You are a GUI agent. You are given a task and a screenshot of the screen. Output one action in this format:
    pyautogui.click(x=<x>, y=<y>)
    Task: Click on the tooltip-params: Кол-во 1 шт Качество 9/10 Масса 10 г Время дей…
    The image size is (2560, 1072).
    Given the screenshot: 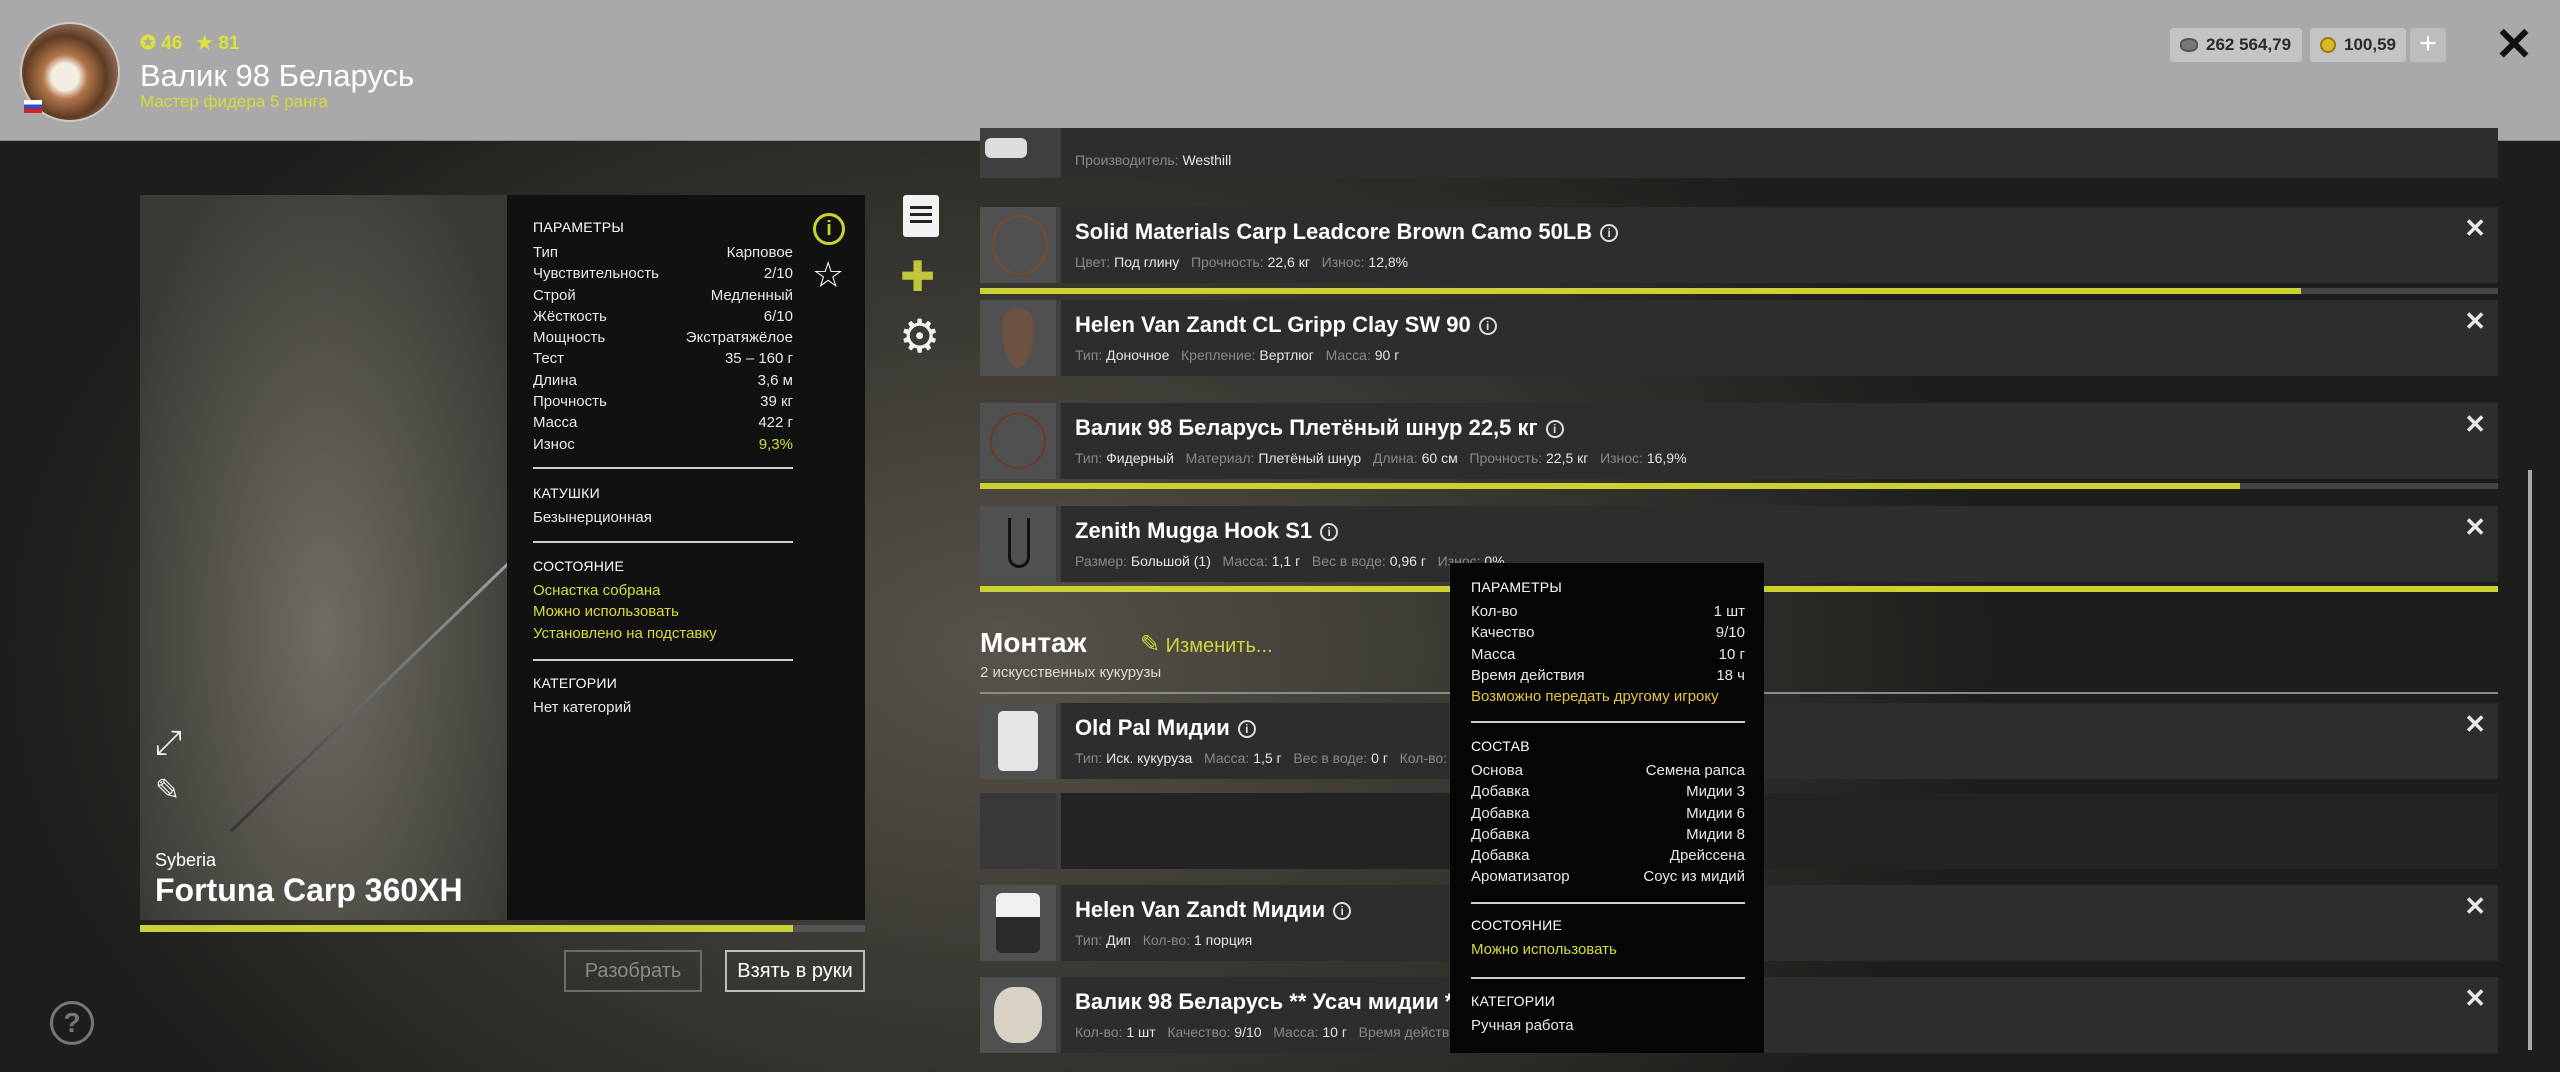 What is the action you would take?
    pyautogui.click(x=1608, y=643)
    